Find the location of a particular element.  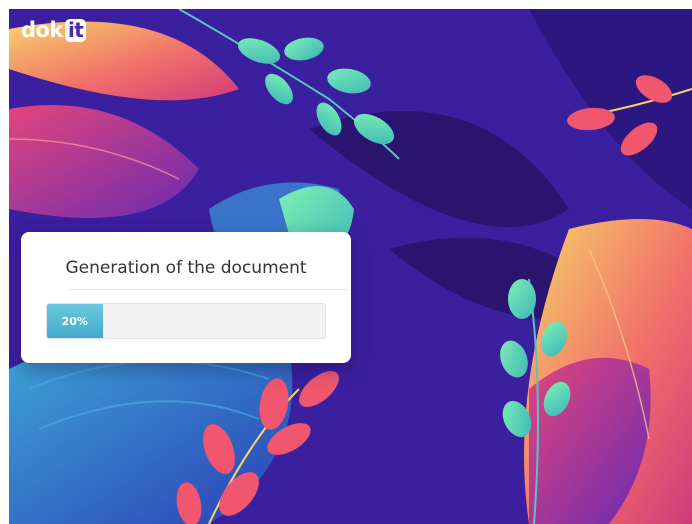

progress-label: 20% is located at coordinates (74, 321).